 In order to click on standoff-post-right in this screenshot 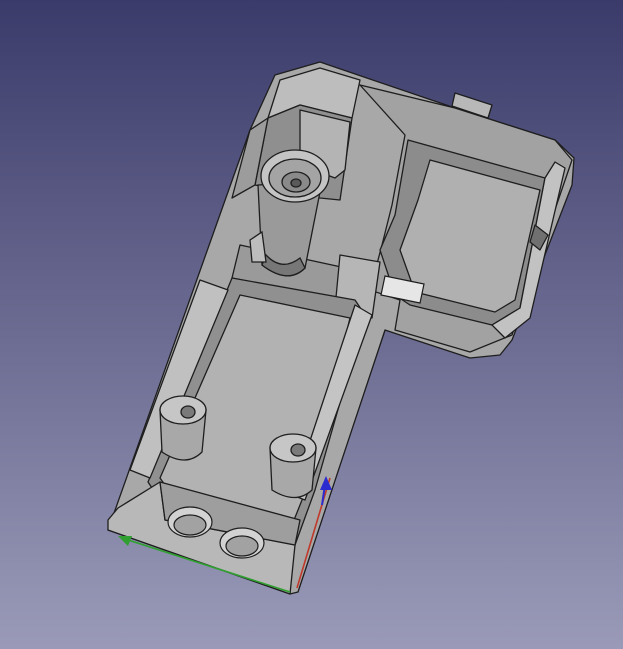, I will do `click(293, 466)`.